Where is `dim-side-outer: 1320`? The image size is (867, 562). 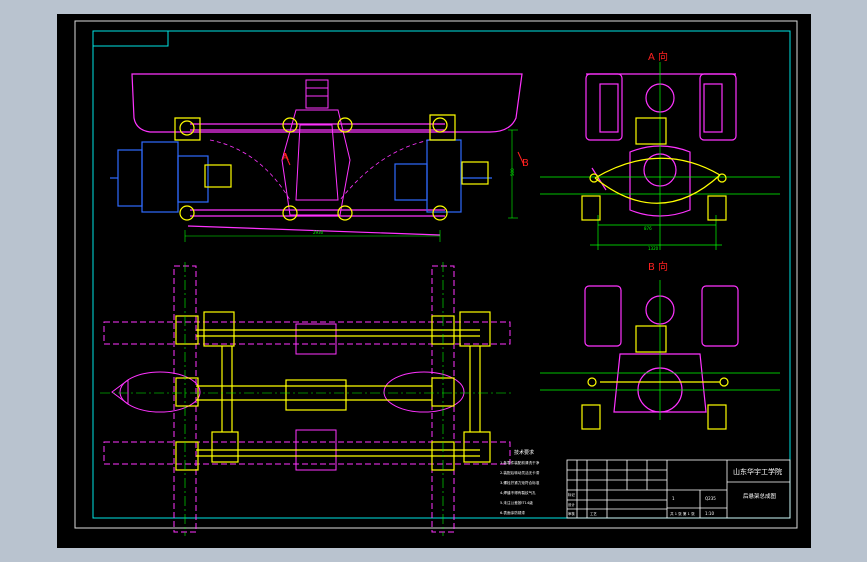 dim-side-outer: 1320 is located at coordinates (653, 248).